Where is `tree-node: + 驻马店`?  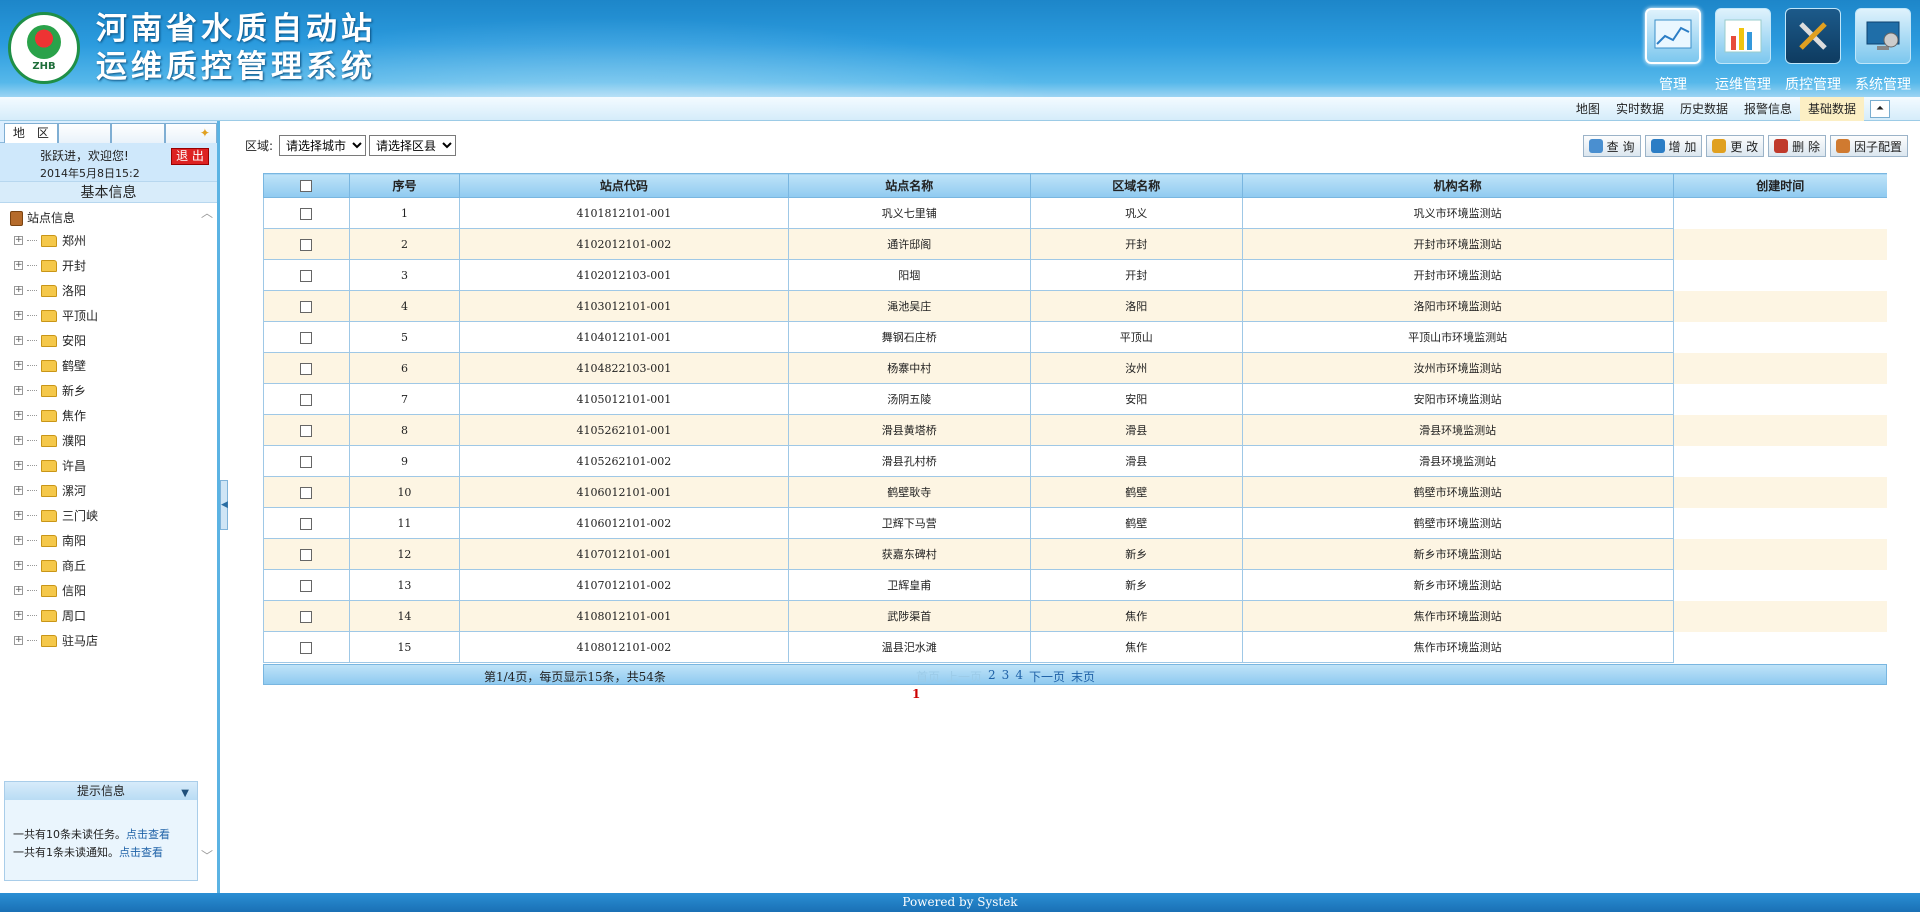 tree-node: + 驻马店 is located at coordinates (105, 640).